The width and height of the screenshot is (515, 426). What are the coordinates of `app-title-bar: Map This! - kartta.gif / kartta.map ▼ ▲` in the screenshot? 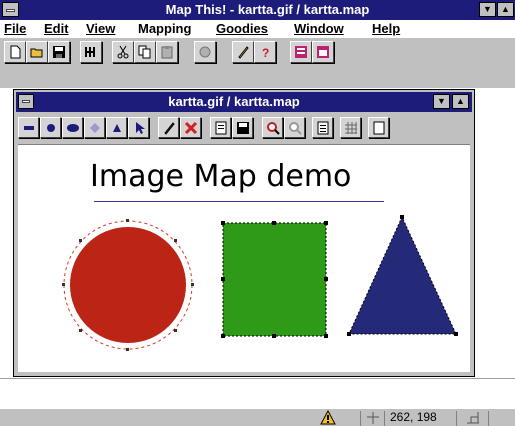 It's located at (257, 10).